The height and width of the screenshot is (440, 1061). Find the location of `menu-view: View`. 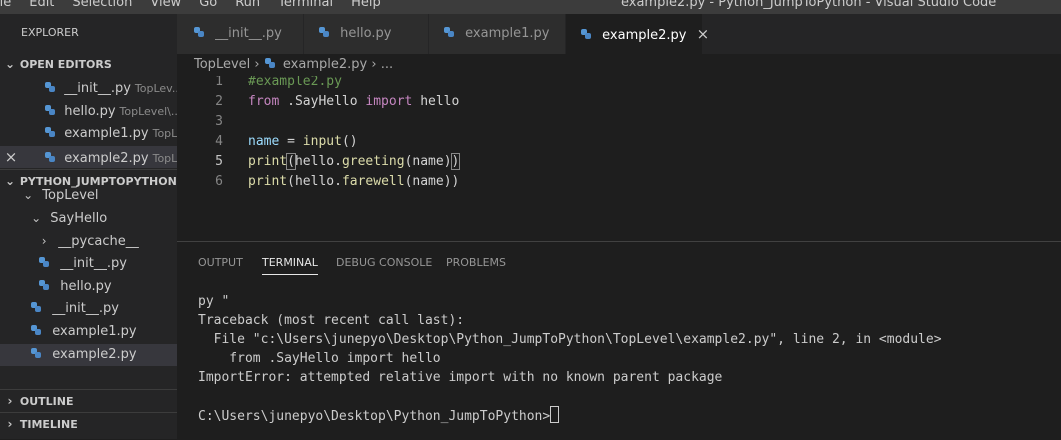

menu-view: View is located at coordinates (165, 5).